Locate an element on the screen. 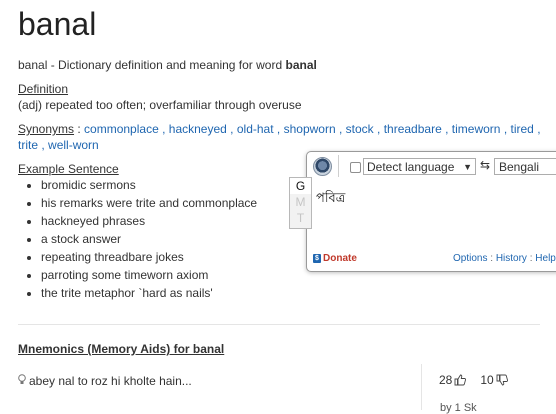 This screenshot has width=556, height=414. downvote-count: 10 is located at coordinates (487, 380).